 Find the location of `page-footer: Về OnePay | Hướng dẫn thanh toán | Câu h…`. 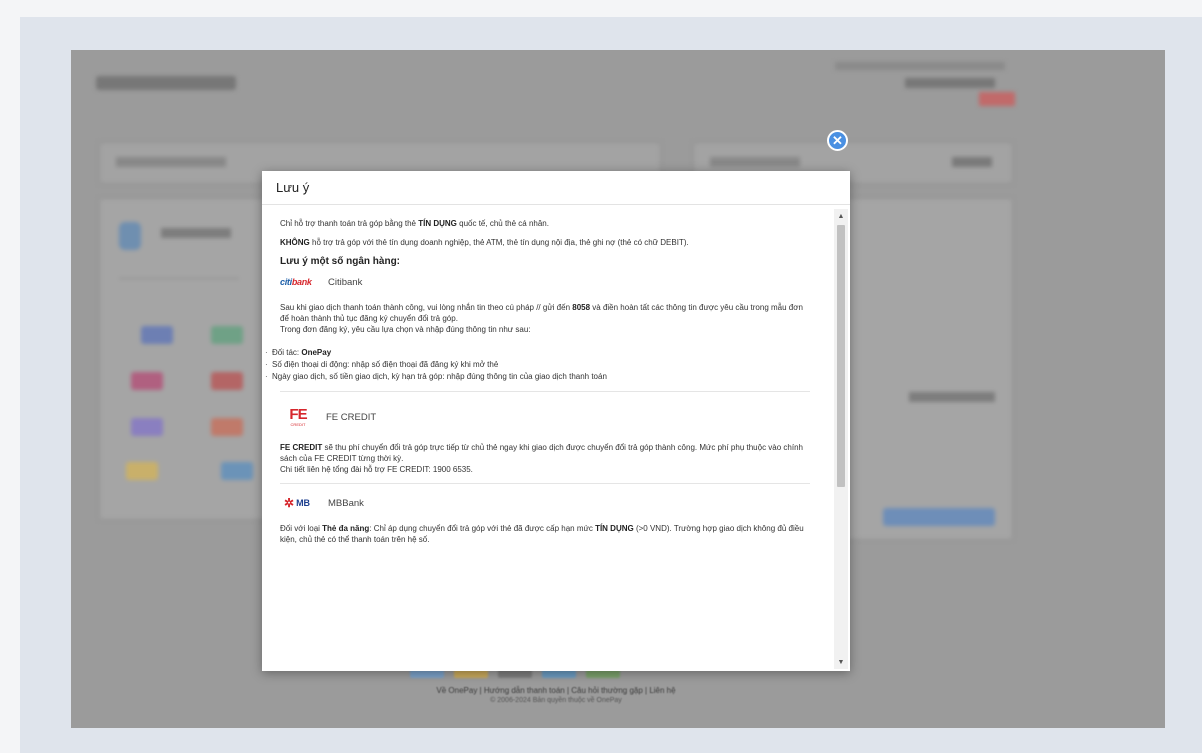

page-footer: Về OnePay | Hướng dẫn thanh toán | Câu h… is located at coordinates (556, 696).